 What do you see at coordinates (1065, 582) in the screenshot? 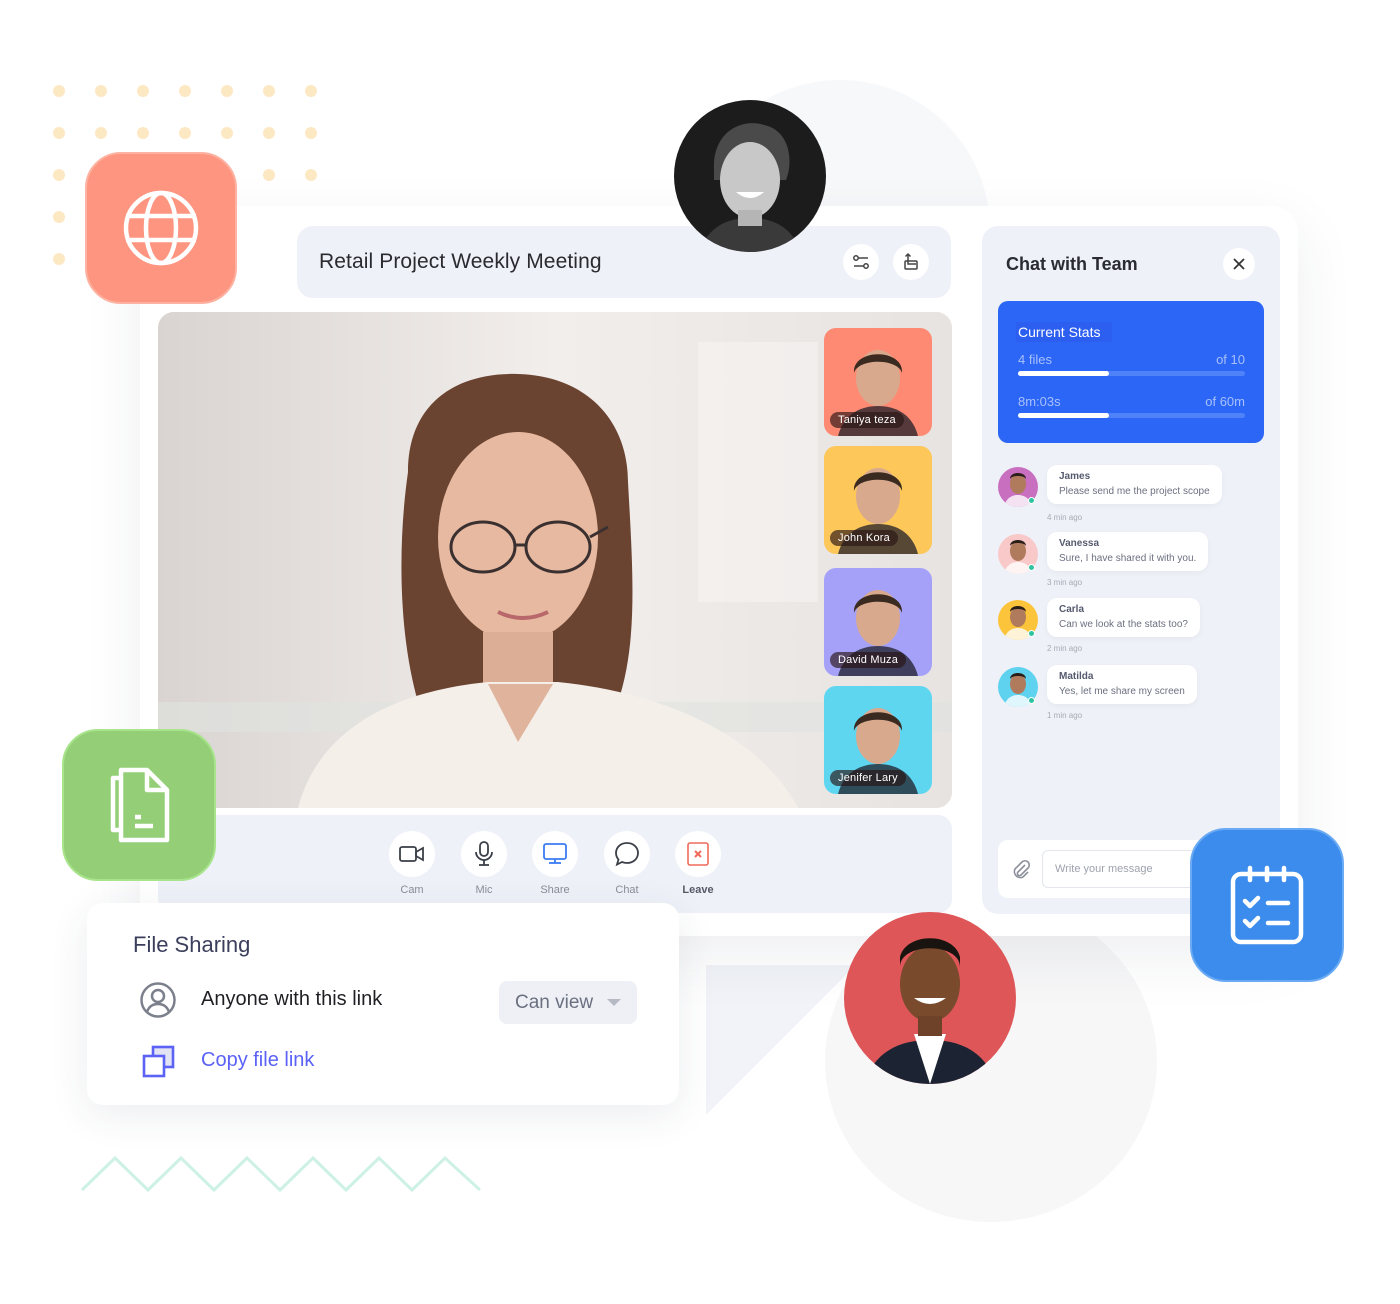
I see `message-time: 3 min ago` at bounding box center [1065, 582].